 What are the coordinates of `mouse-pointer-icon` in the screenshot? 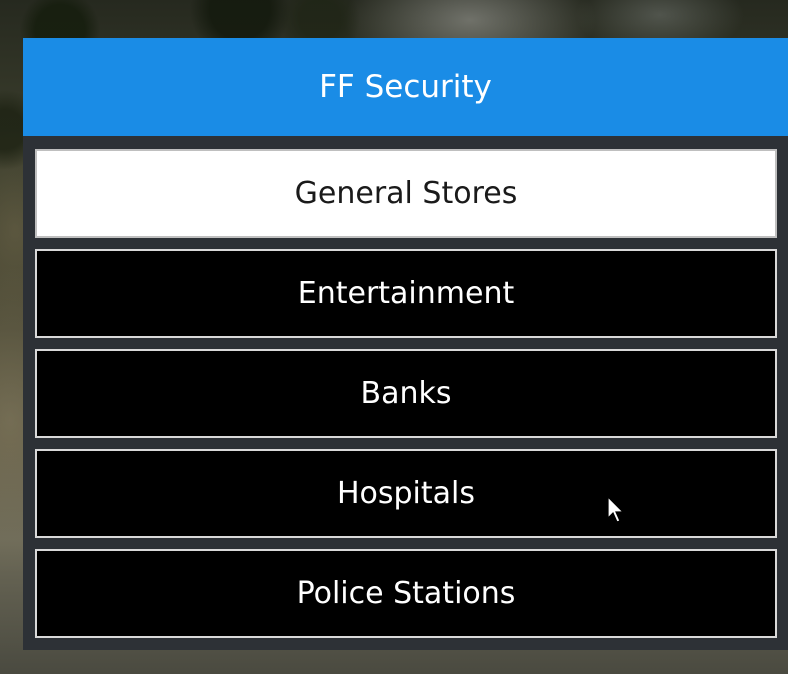 It's located at (616, 509).